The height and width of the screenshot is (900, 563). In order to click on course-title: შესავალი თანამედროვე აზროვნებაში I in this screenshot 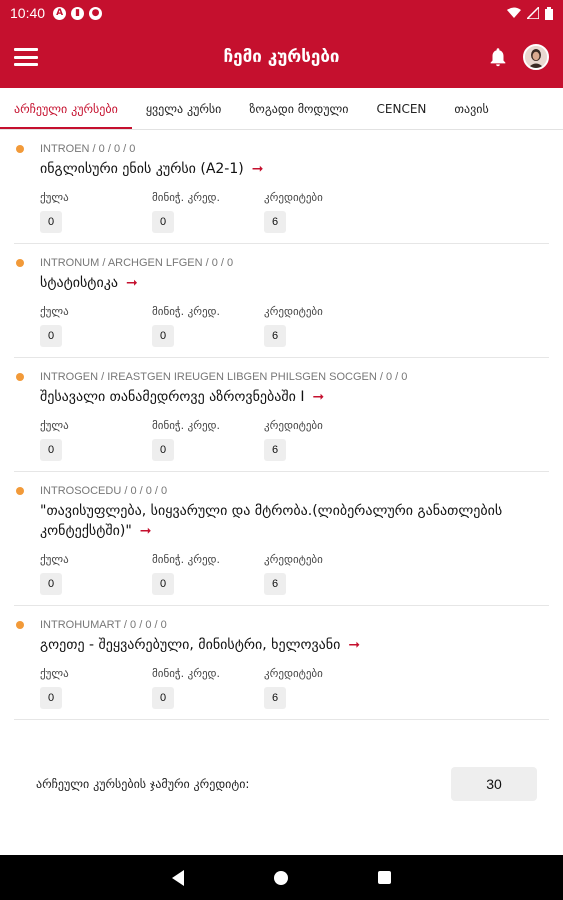, I will do `click(172, 397)`.